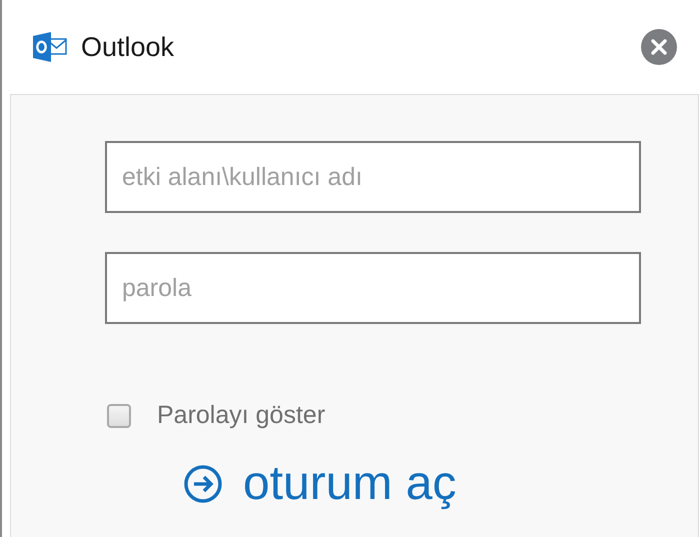 The image size is (699, 537). I want to click on sign-in-button: oturum aç, so click(319, 483).